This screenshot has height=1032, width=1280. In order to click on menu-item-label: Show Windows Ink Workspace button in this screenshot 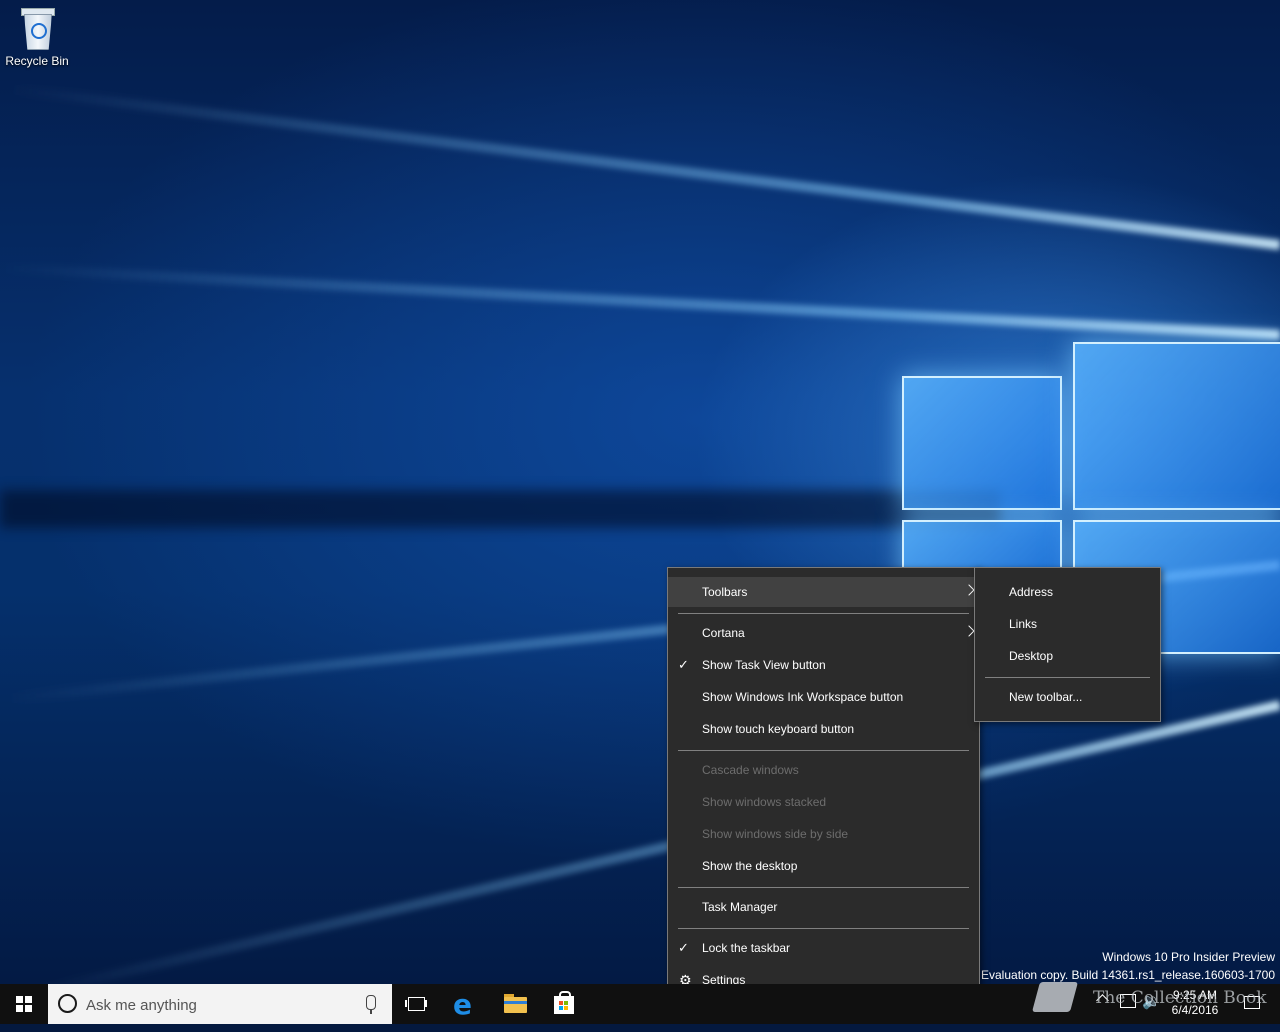, I will do `click(803, 697)`.